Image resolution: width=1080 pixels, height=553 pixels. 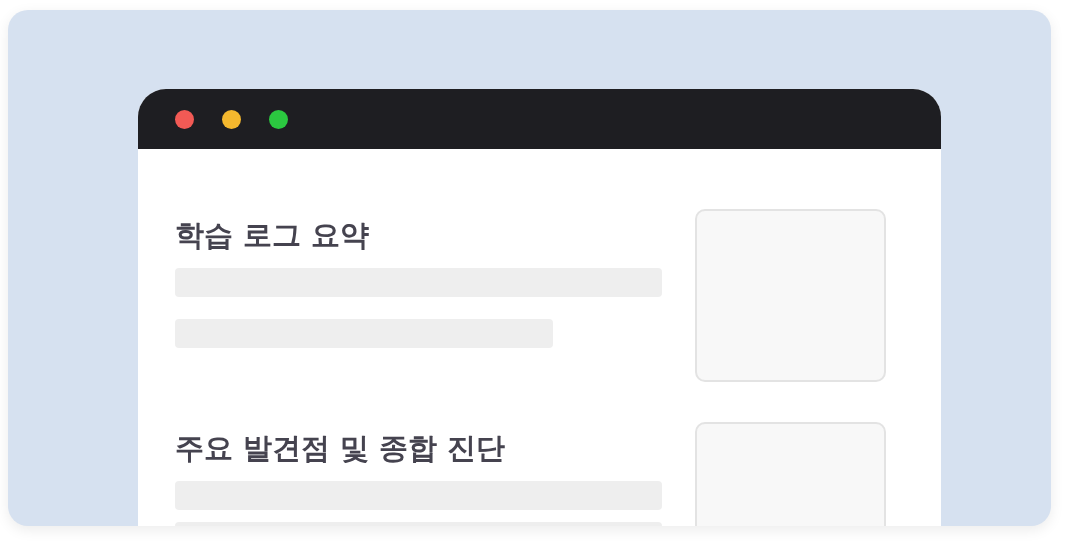 What do you see at coordinates (231, 119) in the screenshot?
I see `minimize-button` at bounding box center [231, 119].